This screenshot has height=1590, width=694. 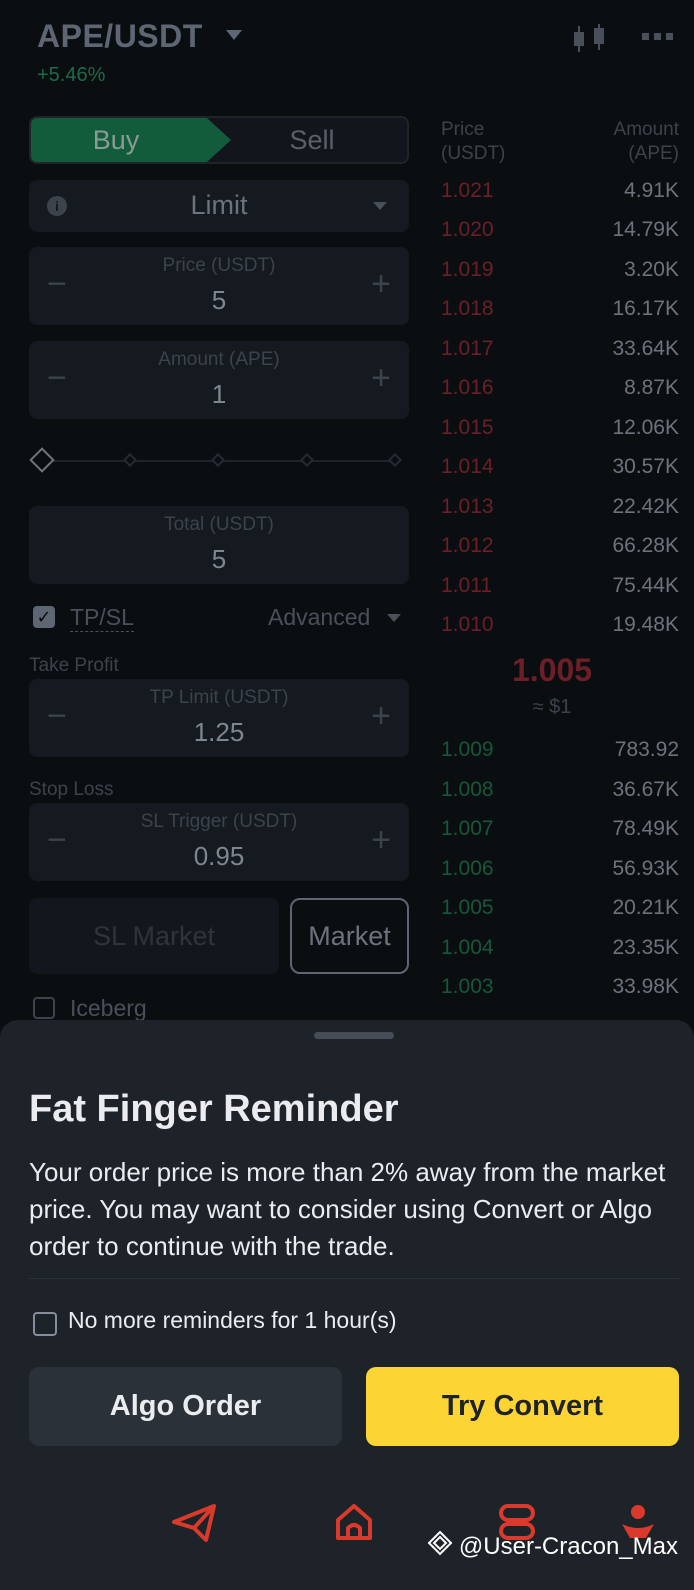 I want to click on ask-row: 1.010 19.48K, so click(x=560, y=628).